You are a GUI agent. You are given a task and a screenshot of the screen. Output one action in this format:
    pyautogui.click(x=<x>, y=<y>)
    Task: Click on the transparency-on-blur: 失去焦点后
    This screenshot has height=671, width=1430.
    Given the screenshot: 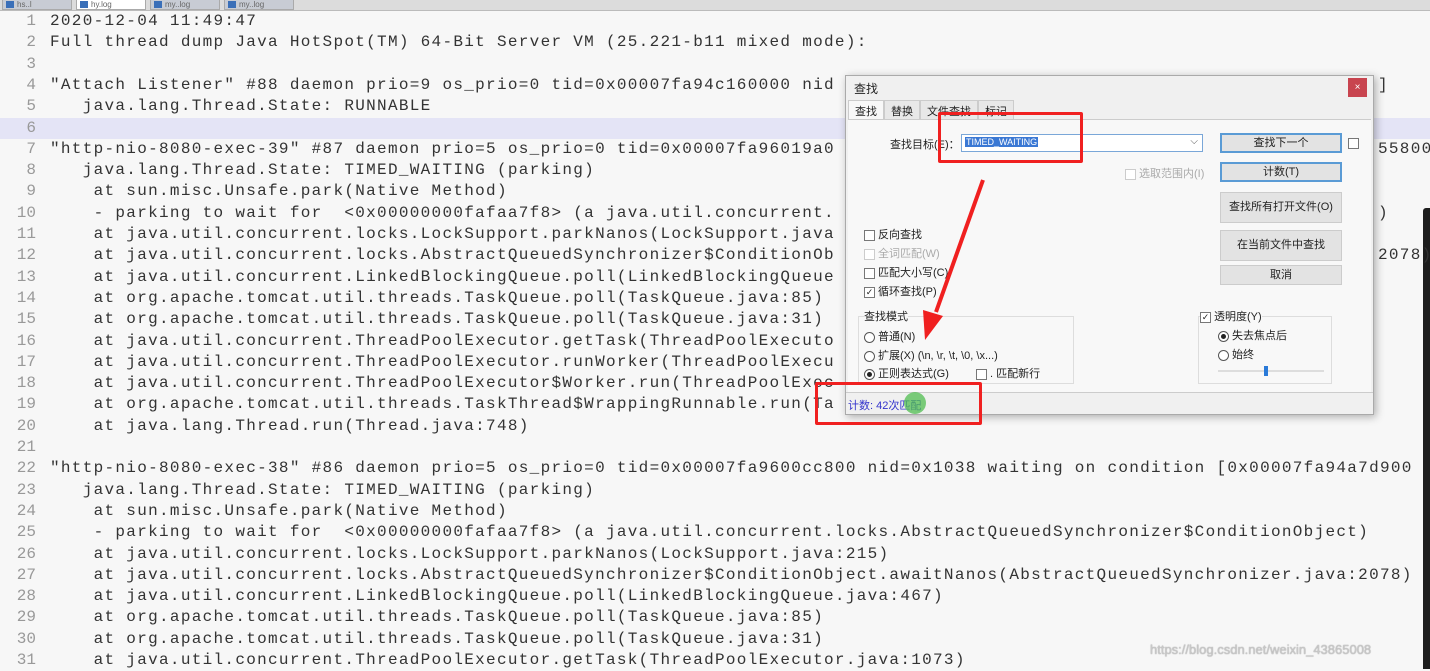 What is the action you would take?
    pyautogui.click(x=1252, y=335)
    